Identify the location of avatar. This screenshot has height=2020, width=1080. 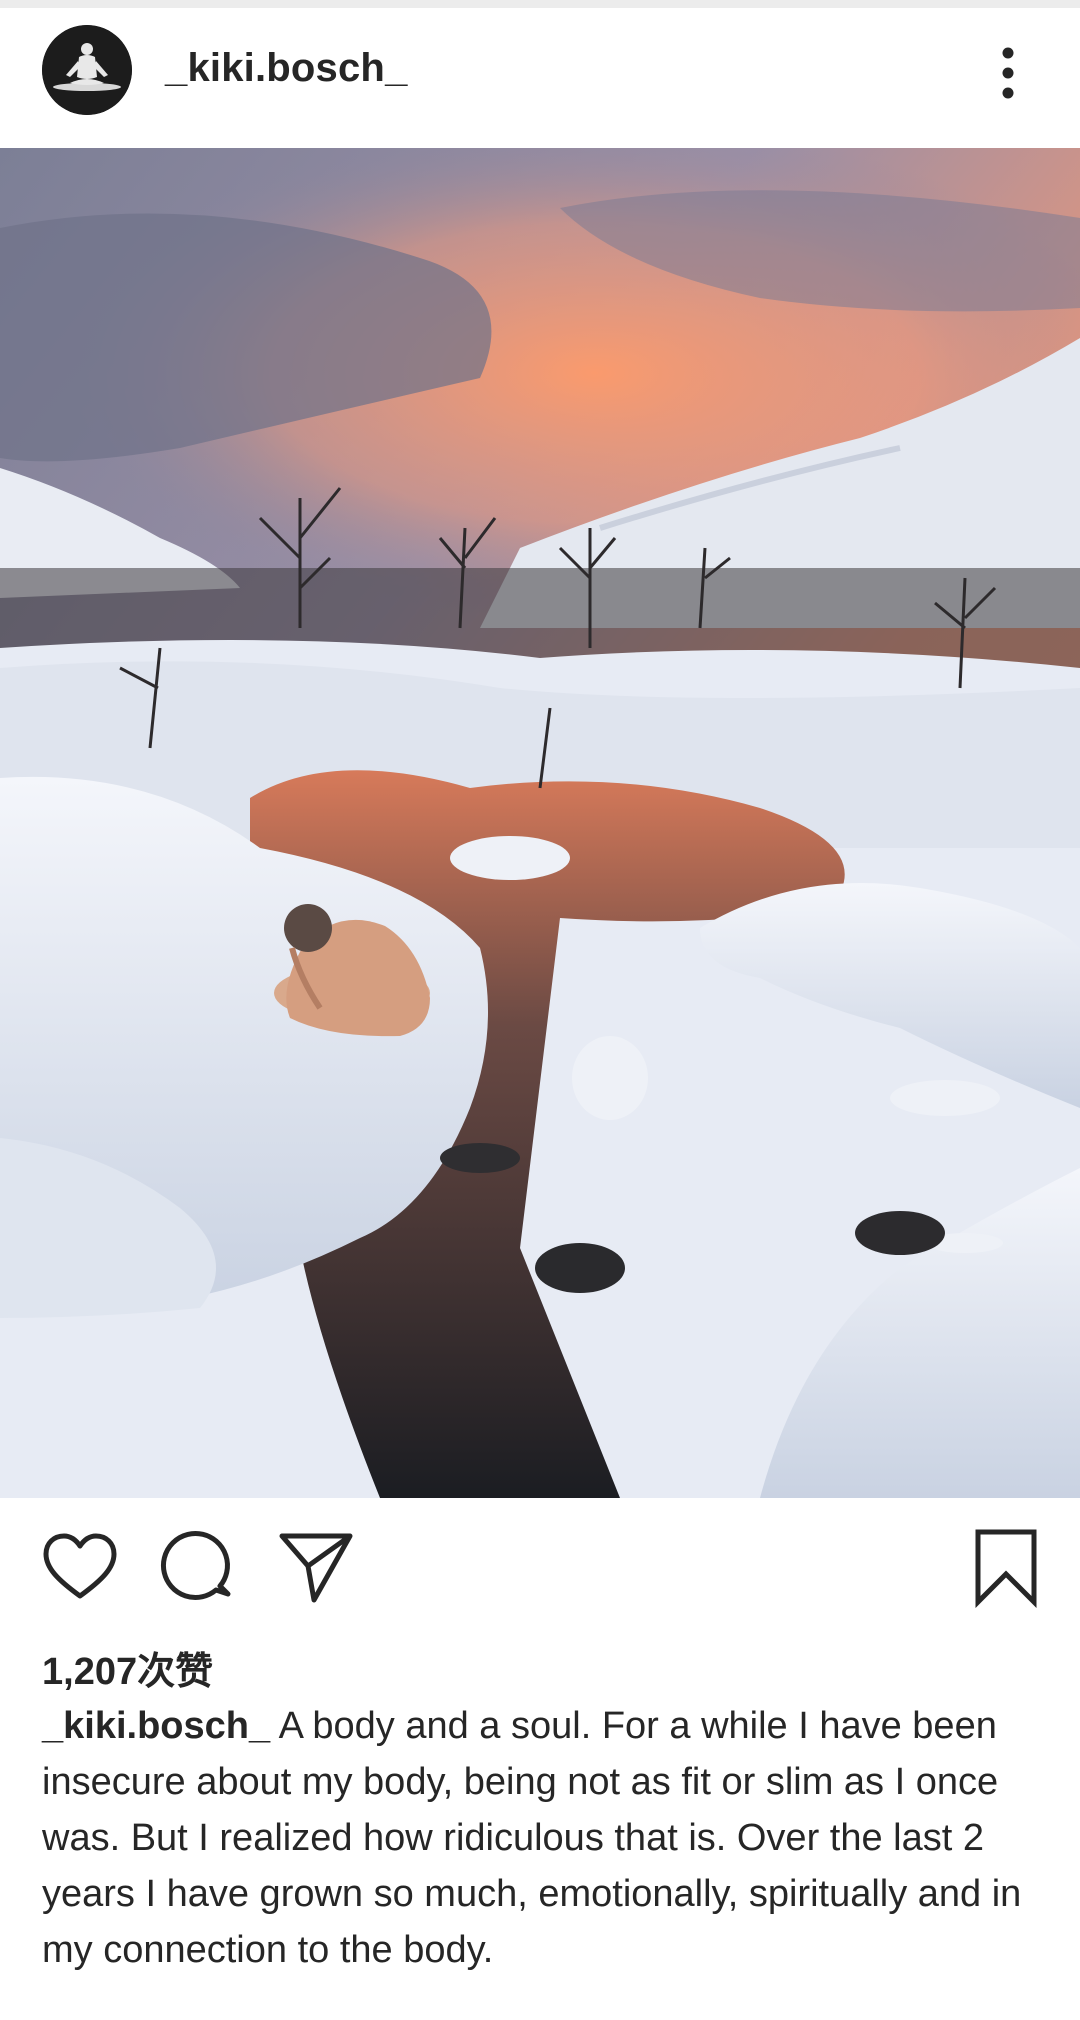
(87, 70).